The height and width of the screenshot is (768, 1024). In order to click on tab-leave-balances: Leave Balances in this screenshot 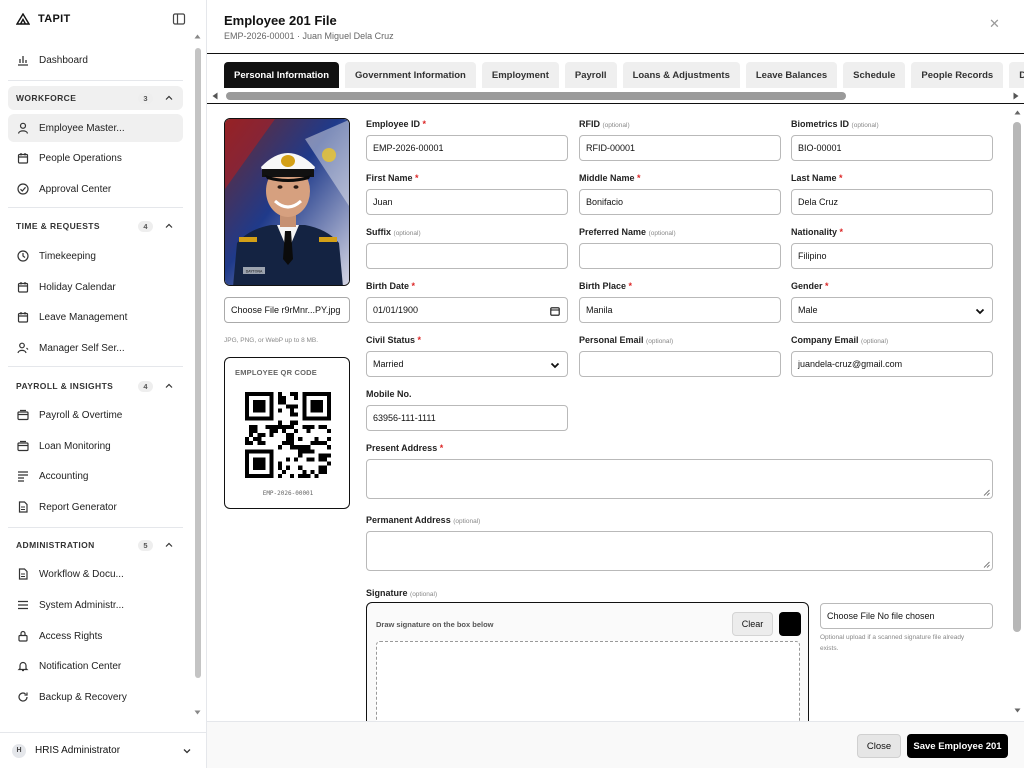, I will do `click(791, 75)`.